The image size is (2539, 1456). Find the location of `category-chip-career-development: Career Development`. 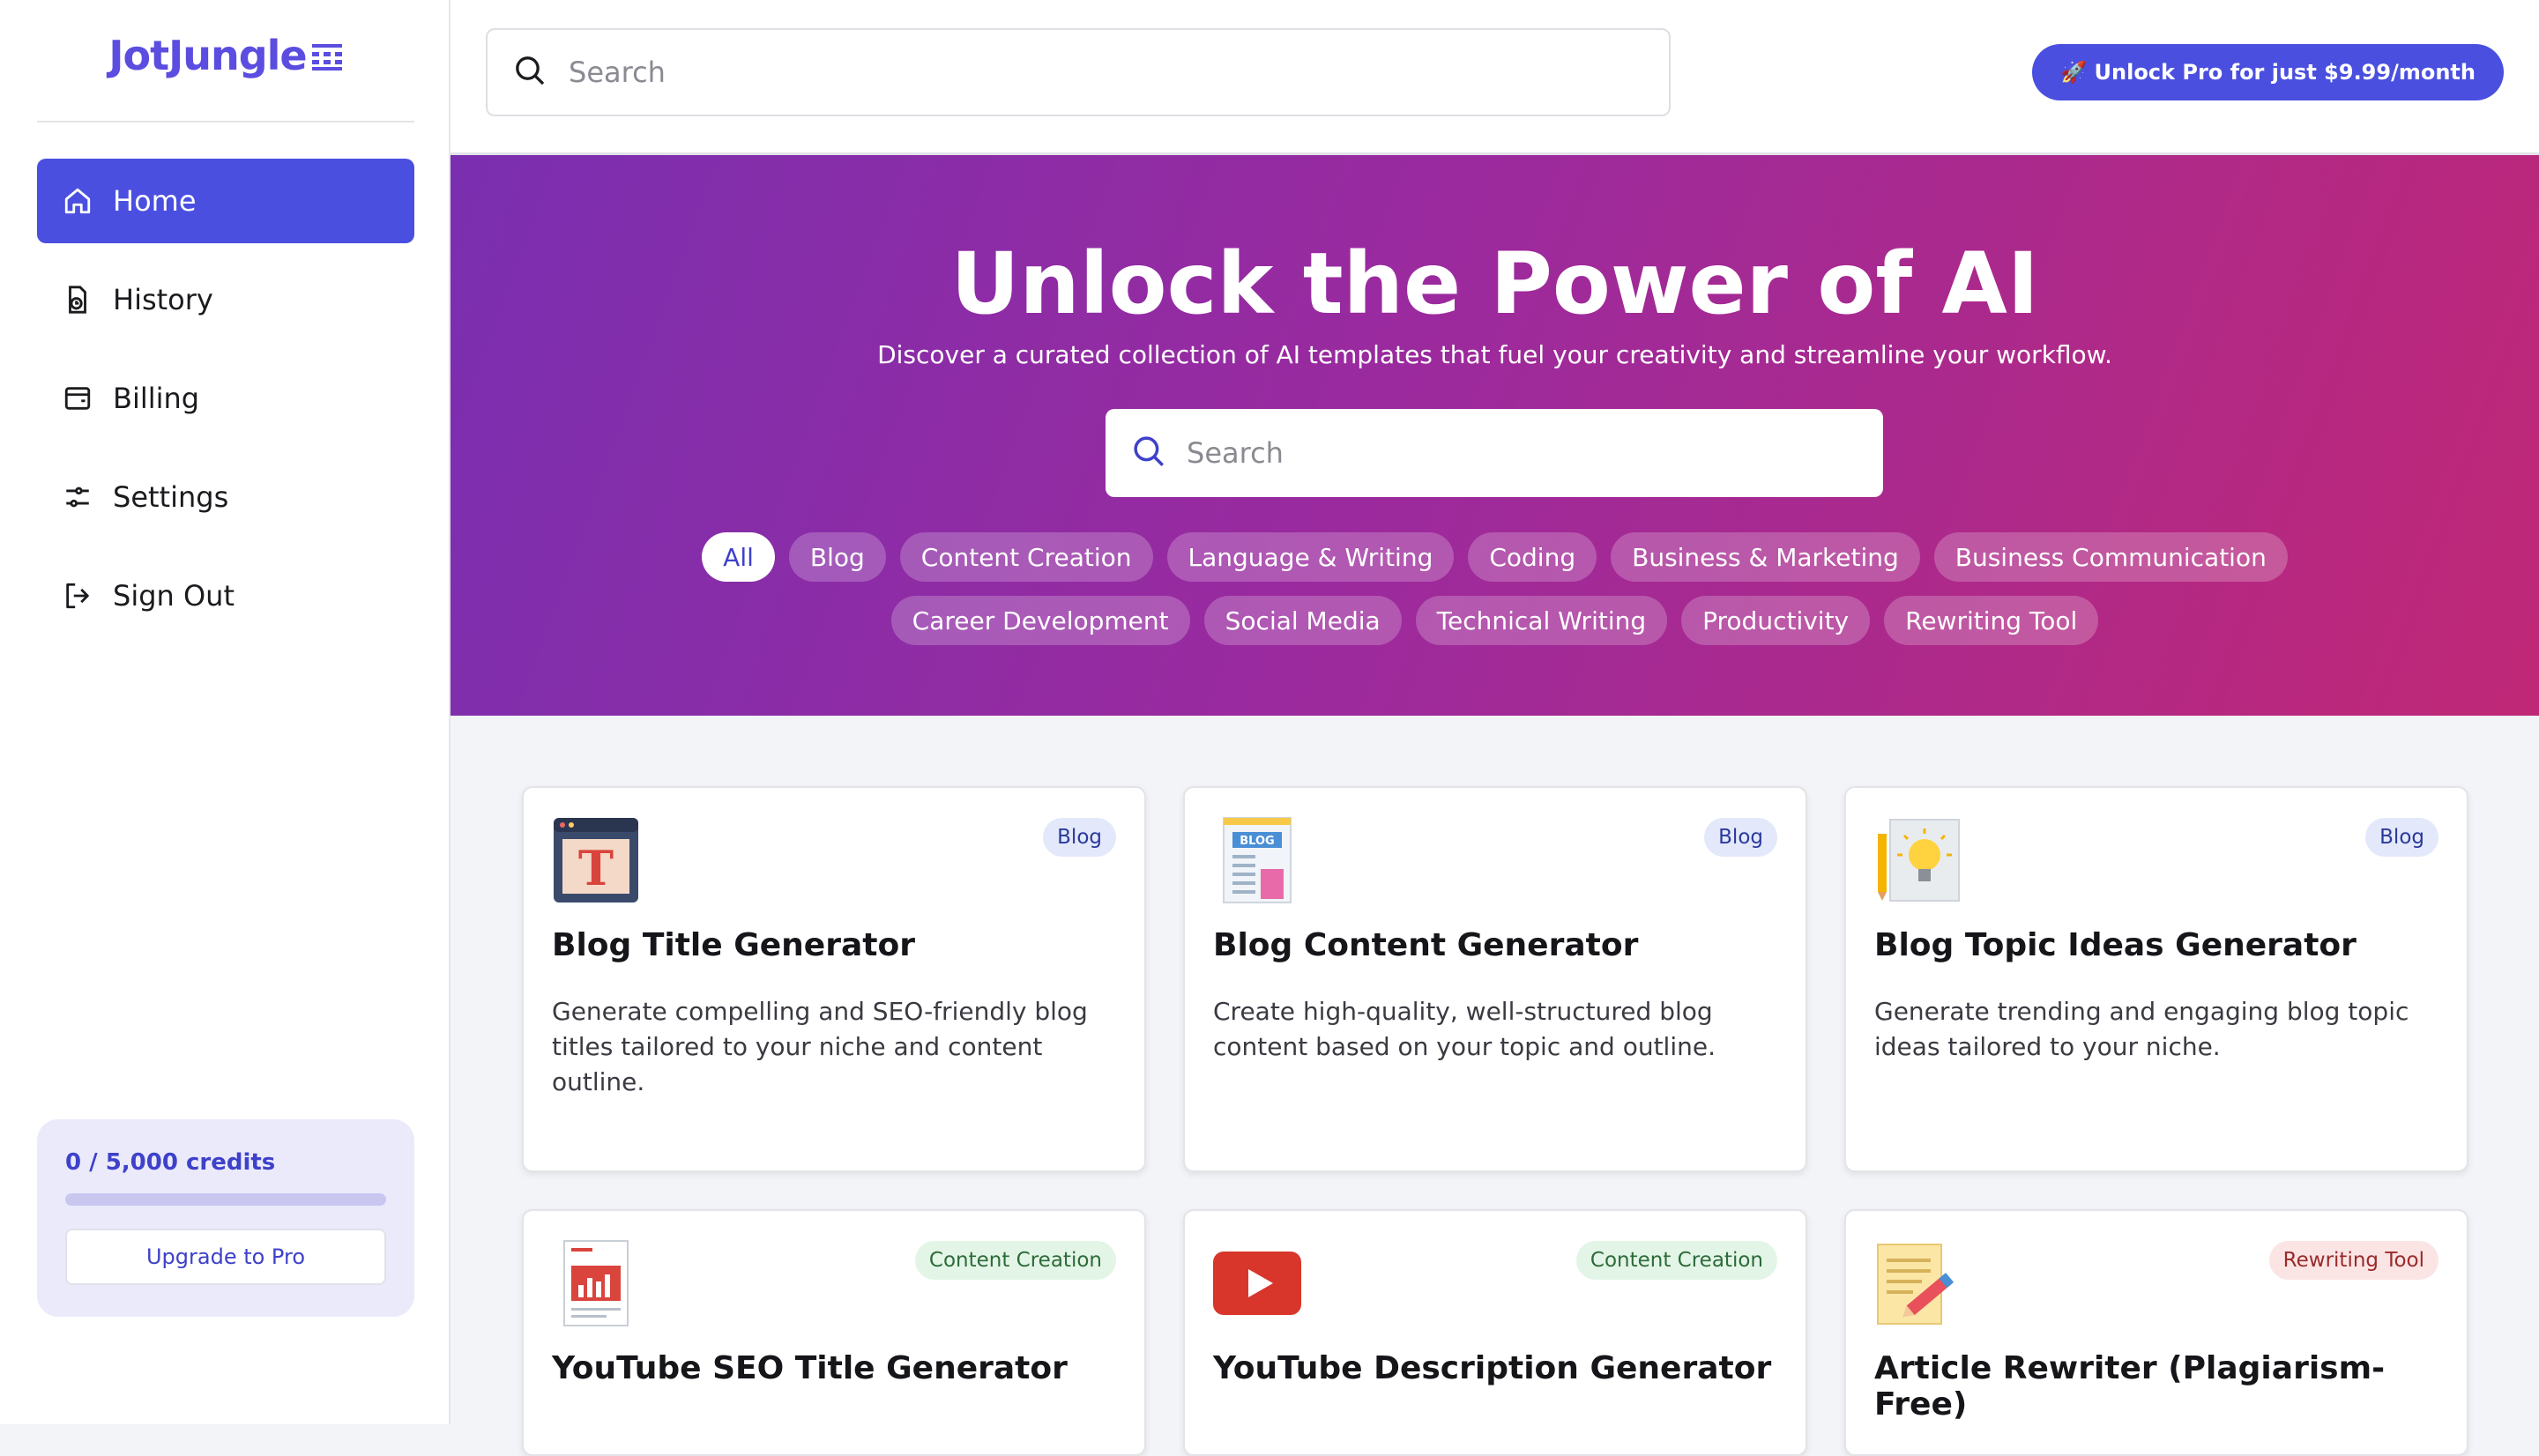

category-chip-career-development: Career Development is located at coordinates (1040, 620).